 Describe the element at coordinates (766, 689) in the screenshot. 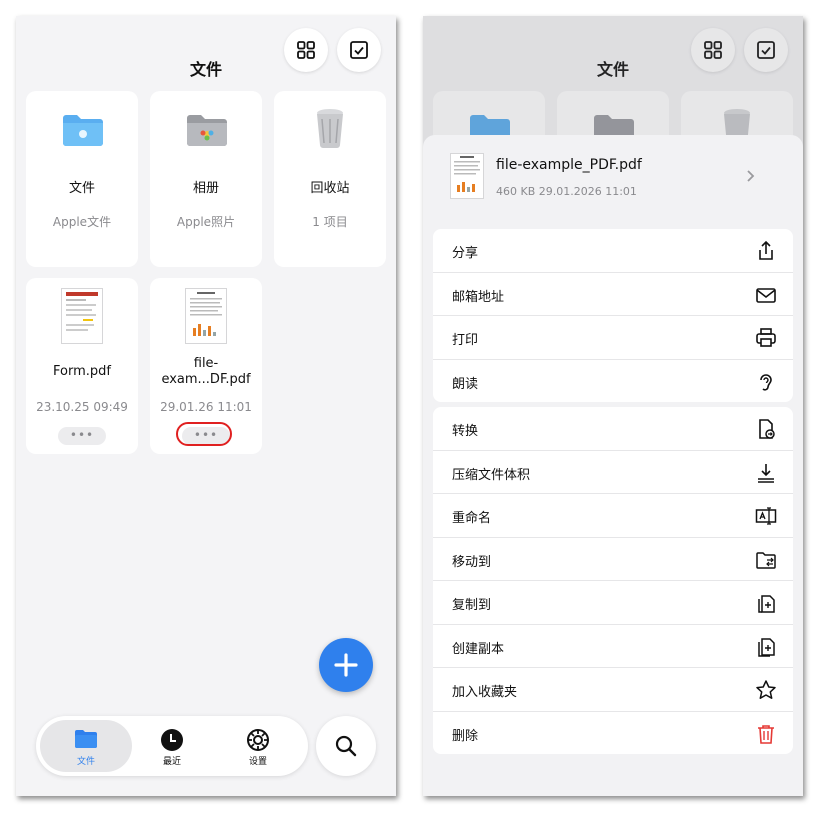

I see `star-icon` at that location.